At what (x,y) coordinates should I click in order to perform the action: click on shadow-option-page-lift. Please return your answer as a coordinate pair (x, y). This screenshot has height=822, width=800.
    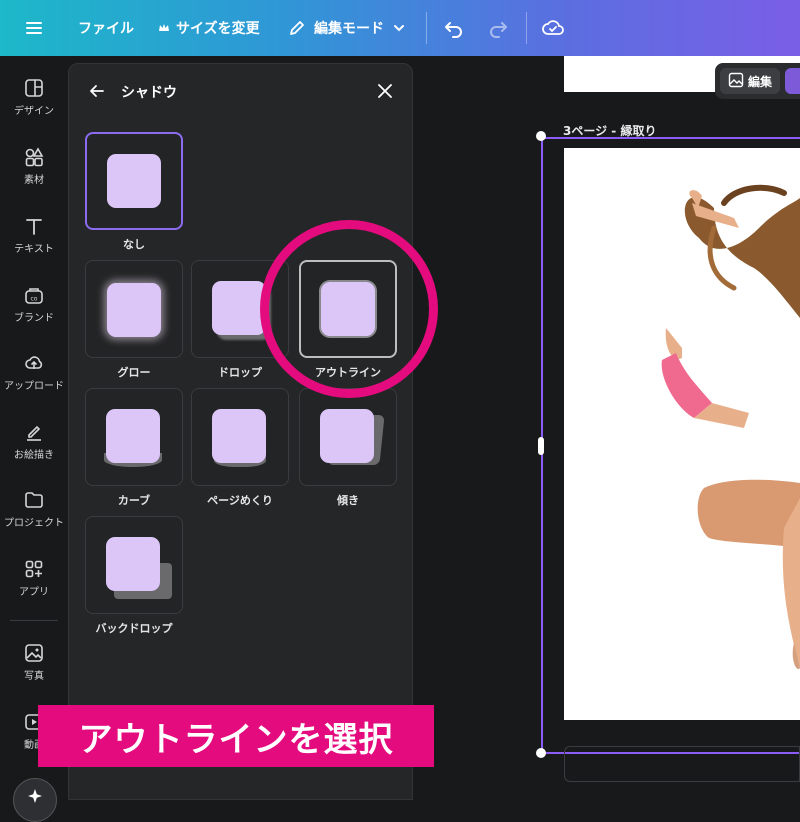
    Looking at the image, I should click on (240, 437).